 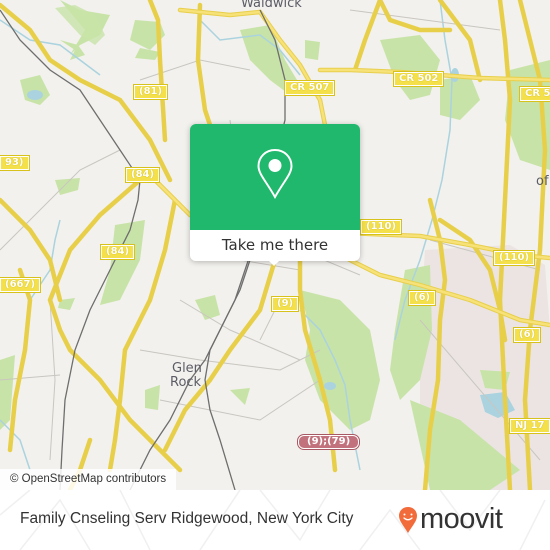 I want to click on road-shield-93: 93), so click(x=15, y=163).